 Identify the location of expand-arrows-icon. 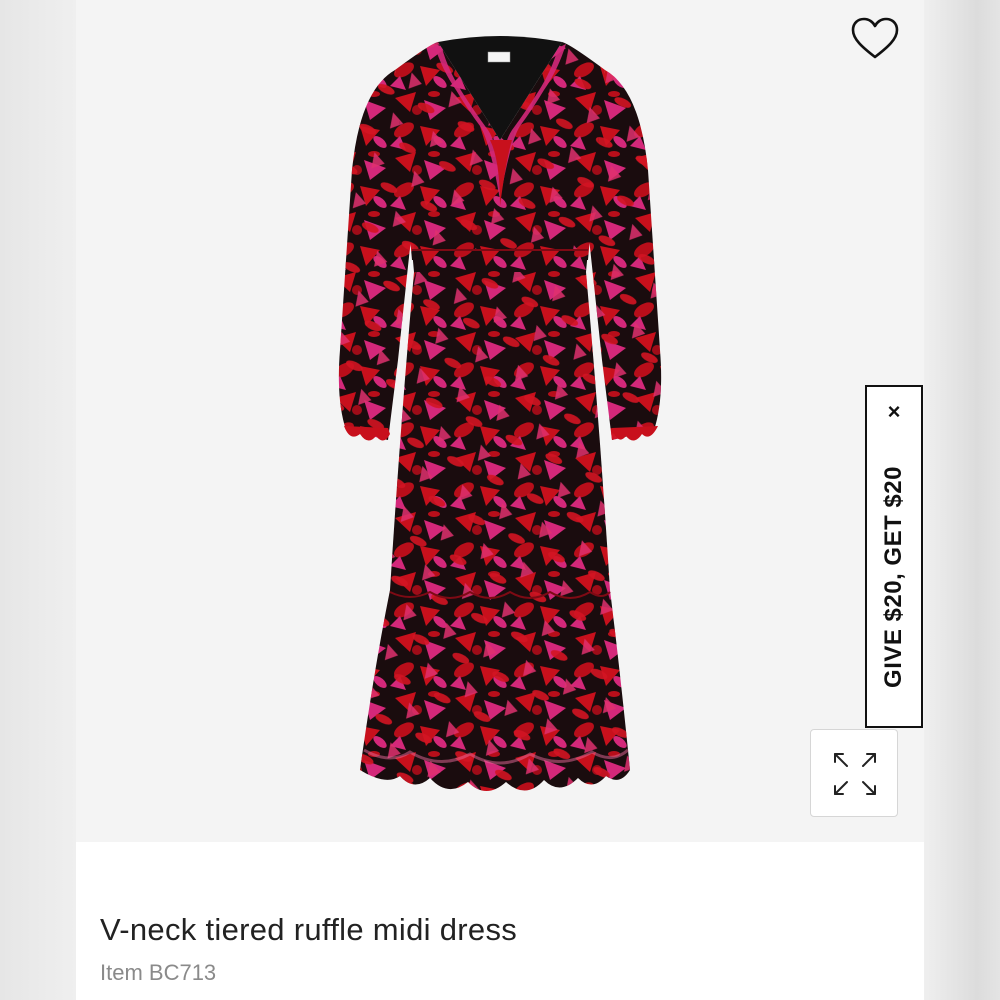
(855, 774).